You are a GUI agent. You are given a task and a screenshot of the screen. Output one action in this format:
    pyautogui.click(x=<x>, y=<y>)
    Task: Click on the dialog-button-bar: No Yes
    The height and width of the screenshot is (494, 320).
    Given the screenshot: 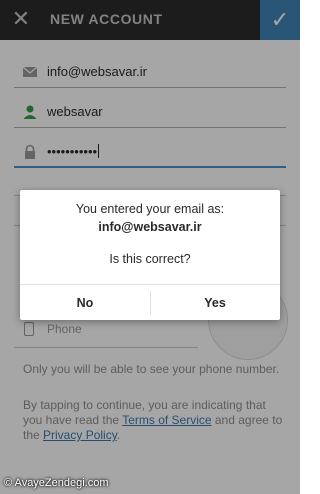 What is the action you would take?
    pyautogui.click(x=150, y=302)
    